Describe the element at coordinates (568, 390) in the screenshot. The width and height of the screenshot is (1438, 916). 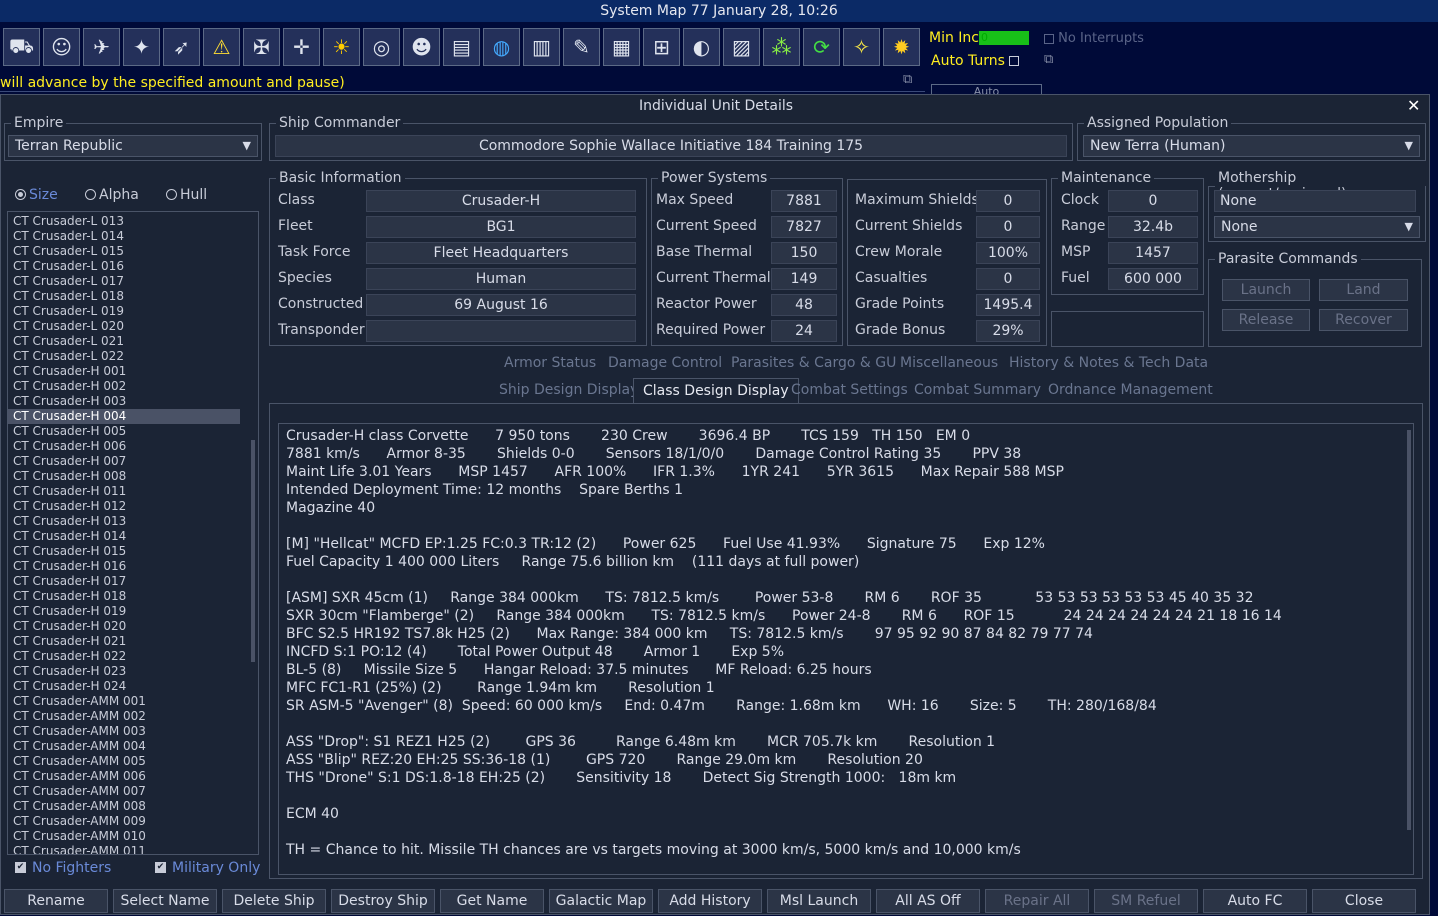
I see `tab-ship-design-display: Ship Design Display` at that location.